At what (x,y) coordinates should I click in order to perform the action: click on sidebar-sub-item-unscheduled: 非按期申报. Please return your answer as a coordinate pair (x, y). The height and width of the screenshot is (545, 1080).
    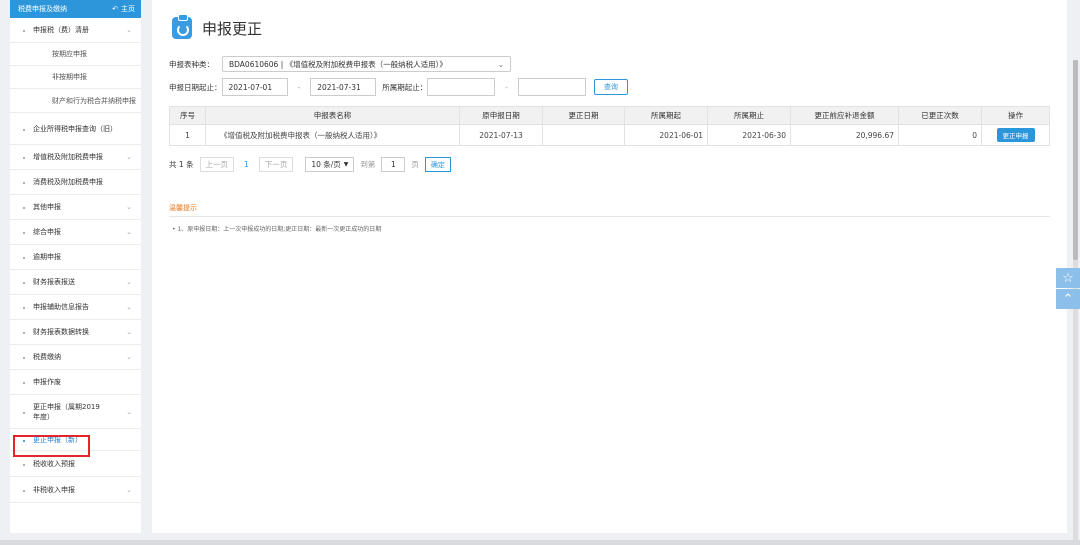
    Looking at the image, I should click on (75, 77).